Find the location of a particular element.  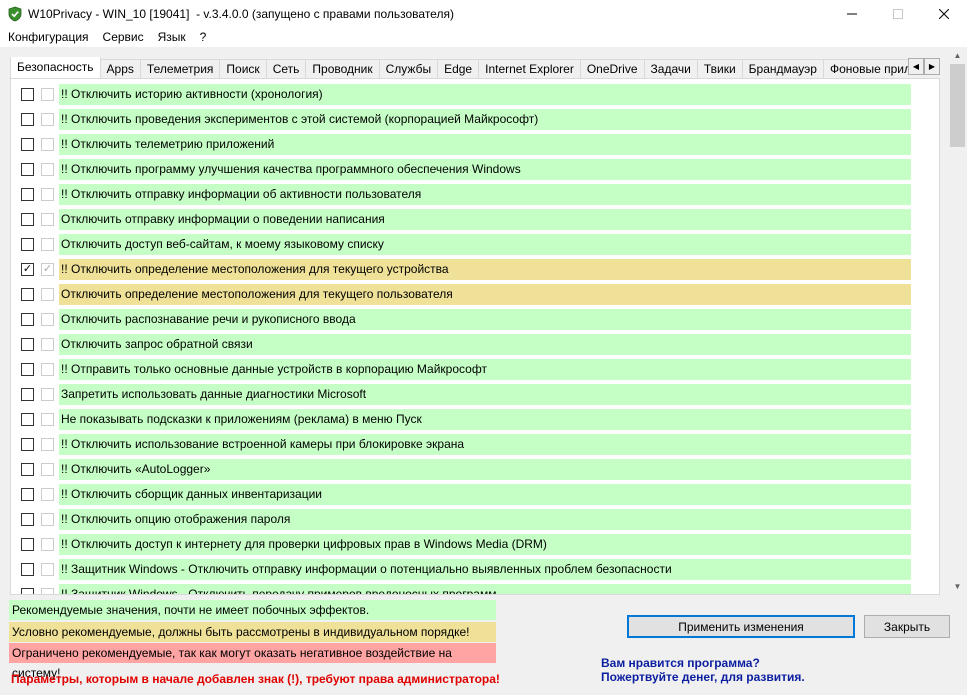

tab-5: Проводник is located at coordinates (342, 68).